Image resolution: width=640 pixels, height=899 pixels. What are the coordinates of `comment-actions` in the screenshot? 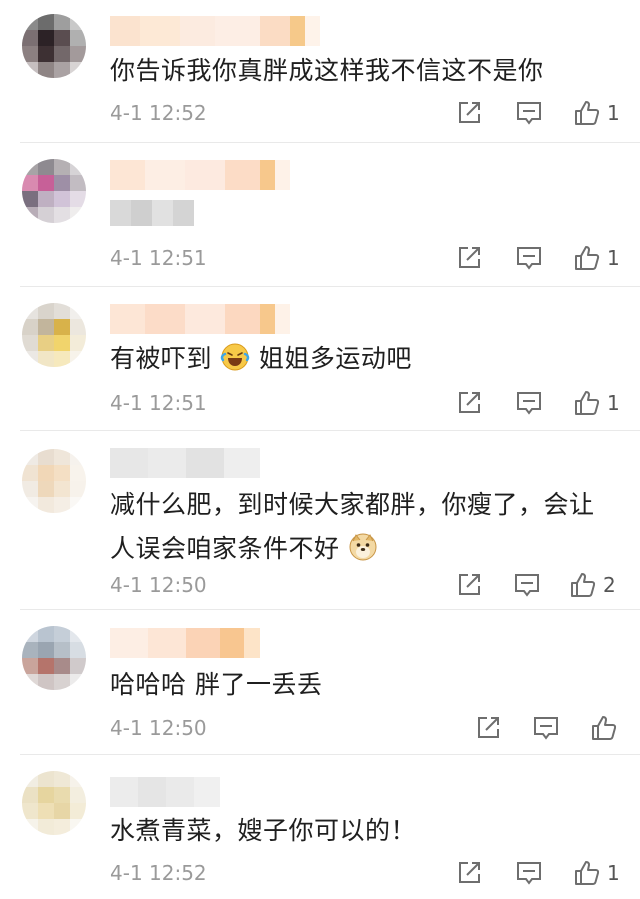 It's located at (554, 728).